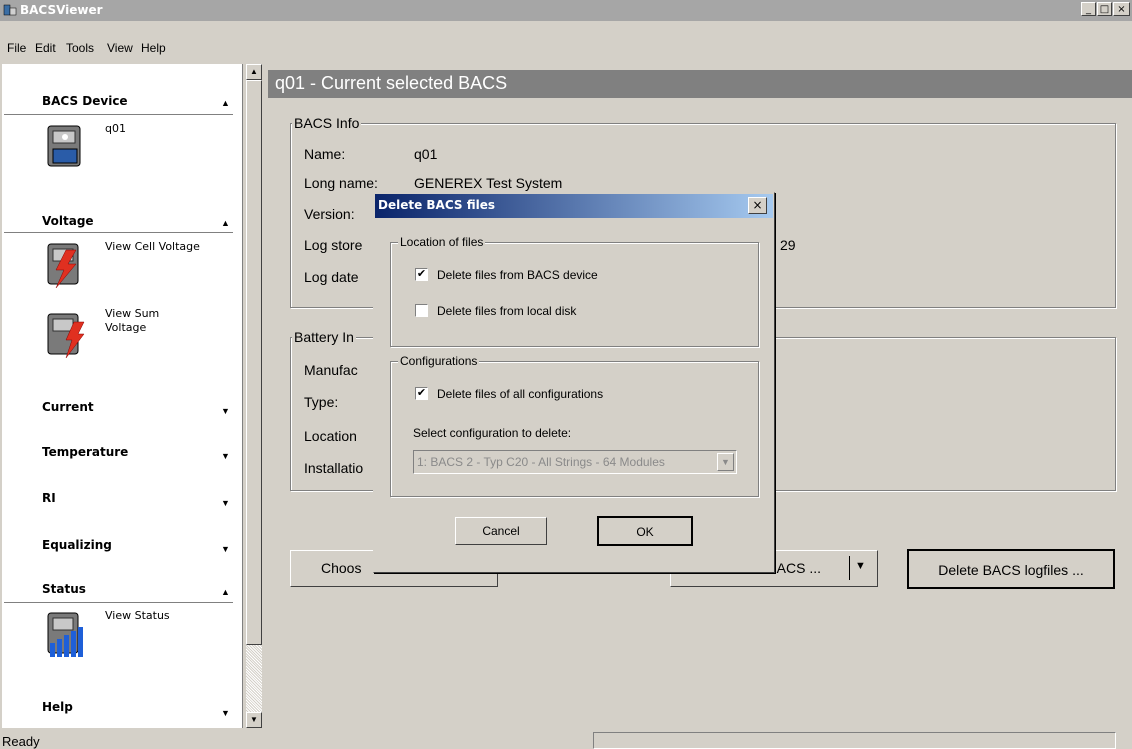 Image resolution: width=1132 pixels, height=749 pixels. What do you see at coordinates (426, 154) in the screenshot?
I see `info-value: q01` at bounding box center [426, 154].